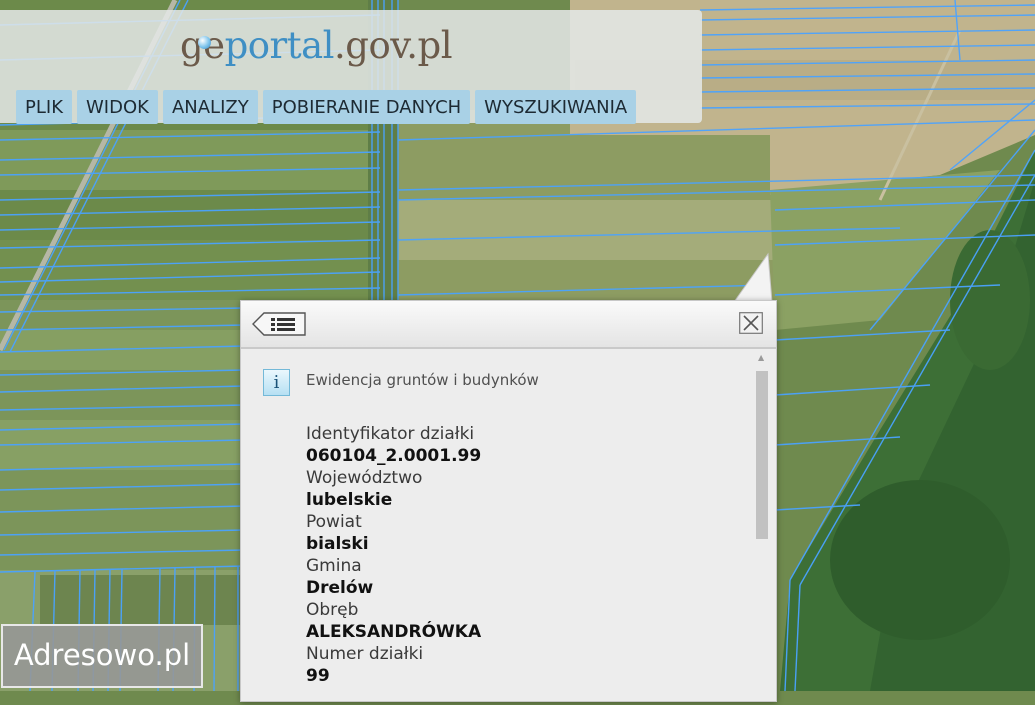 The height and width of the screenshot is (705, 1035). Describe the element at coordinates (318, 676) in the screenshot. I see `field-value: 99` at that location.